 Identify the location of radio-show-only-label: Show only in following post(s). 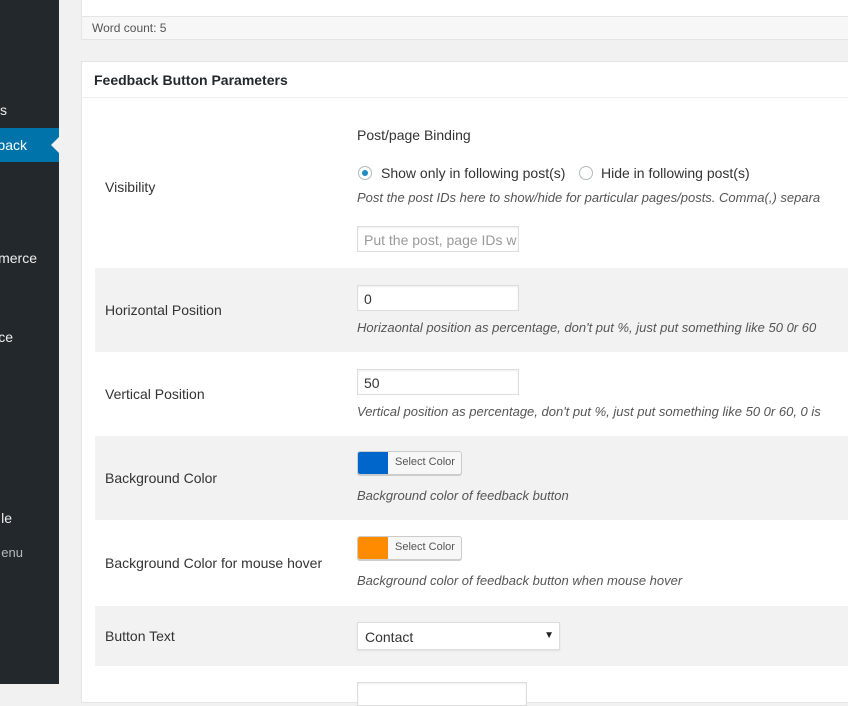
(473, 173).